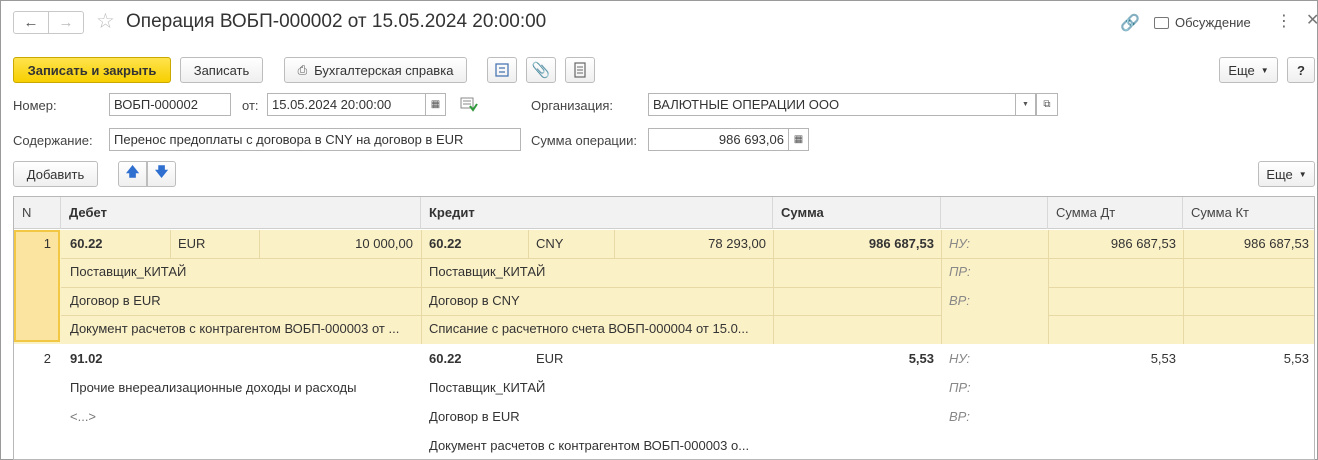  Describe the element at coordinates (105, 21) in the screenshot. I see `star-icon: ☆` at that location.